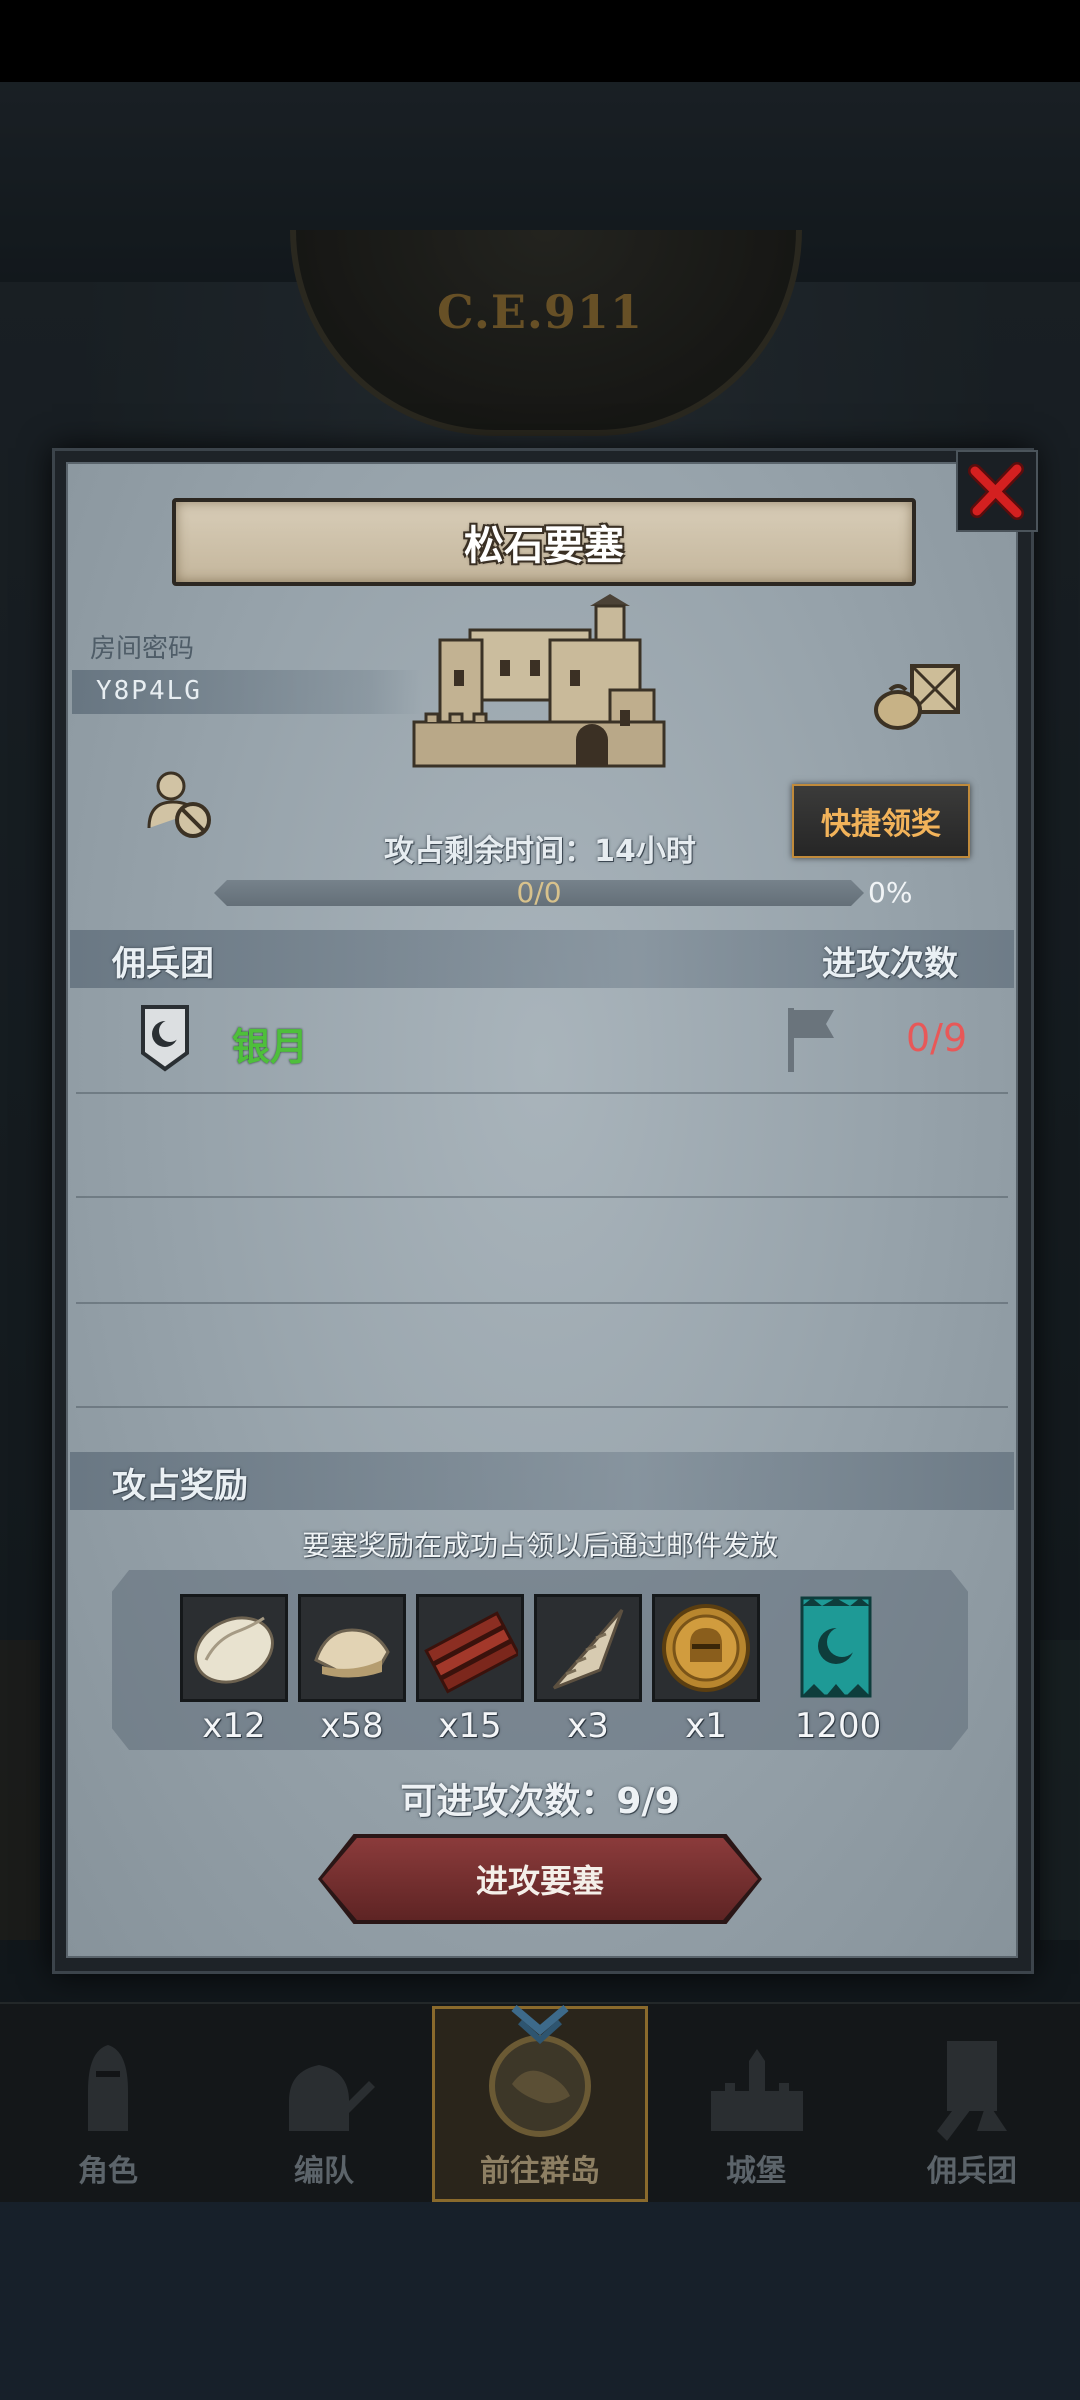  What do you see at coordinates (588, 1726) in the screenshot?
I see `reward-qty: x3` at bounding box center [588, 1726].